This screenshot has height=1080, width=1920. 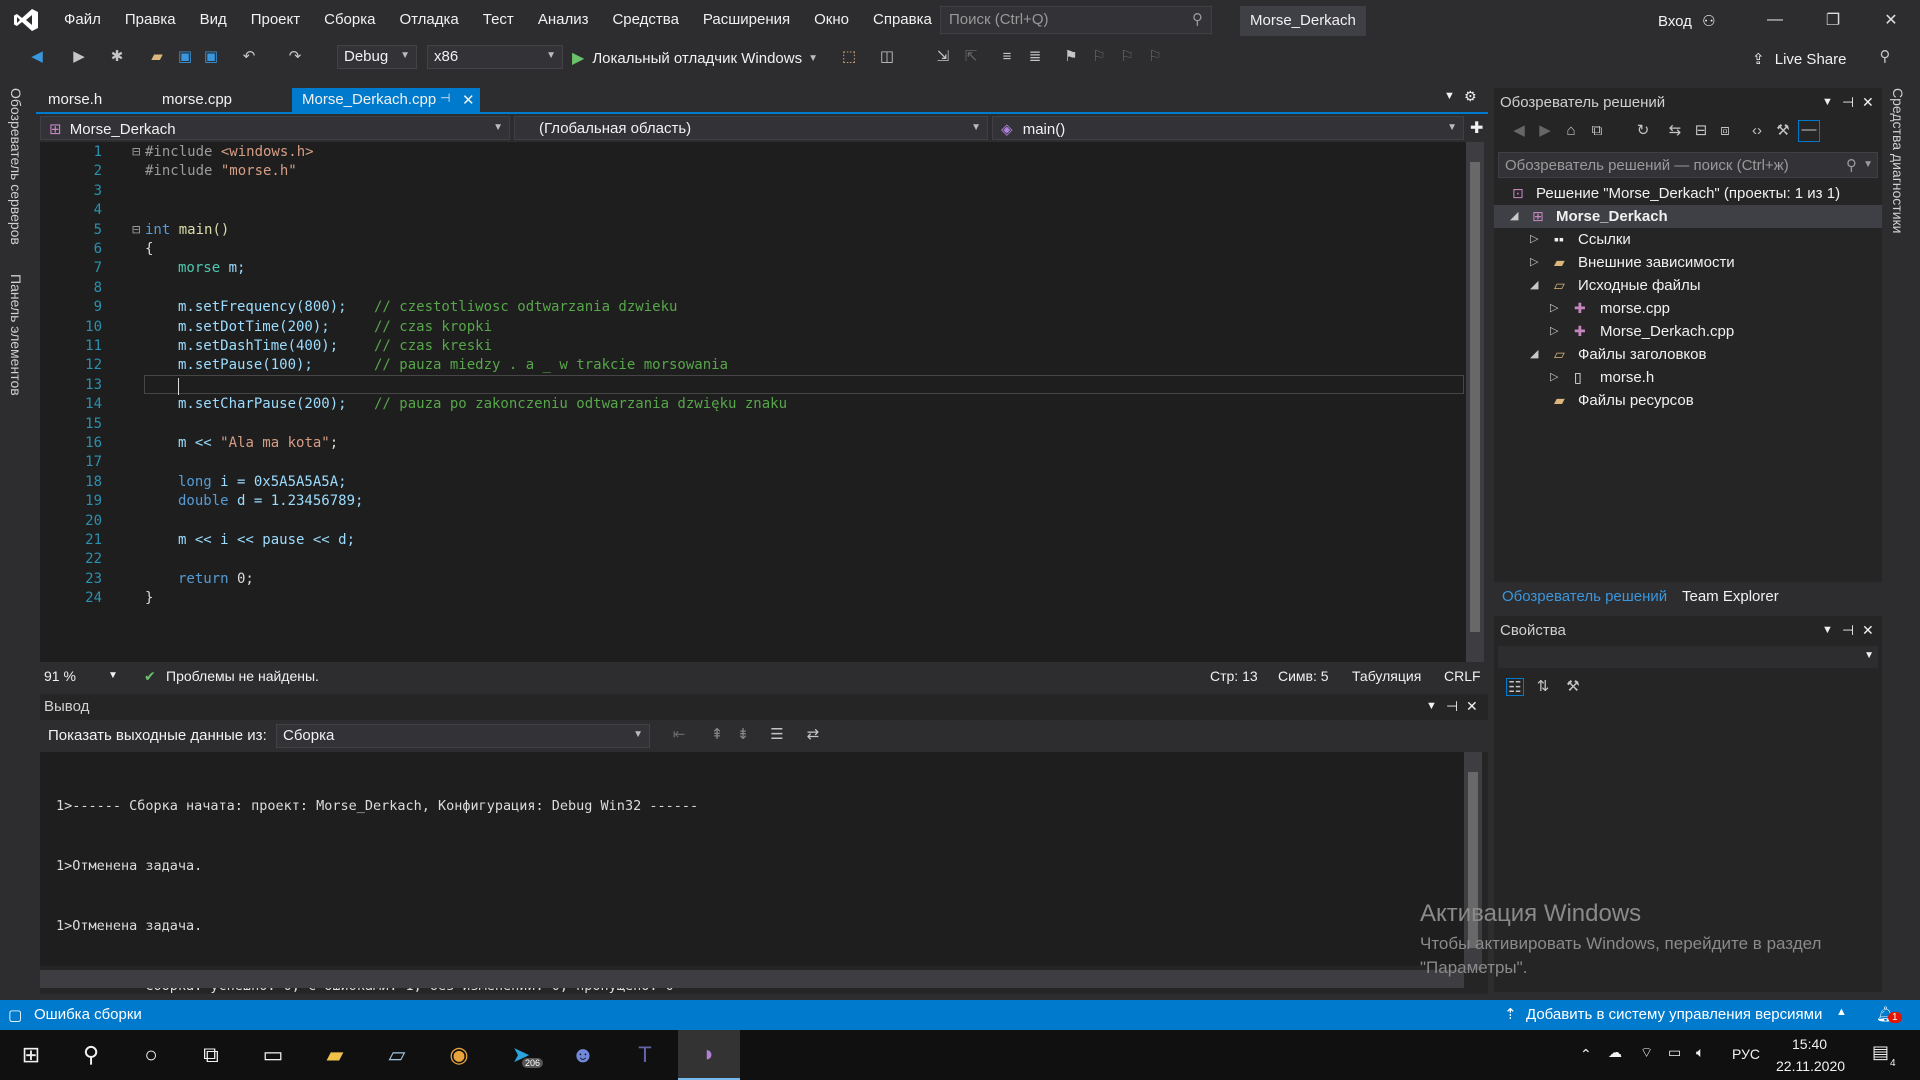 What do you see at coordinates (26, 20) in the screenshot?
I see `visual-studio-logo-icon` at bounding box center [26, 20].